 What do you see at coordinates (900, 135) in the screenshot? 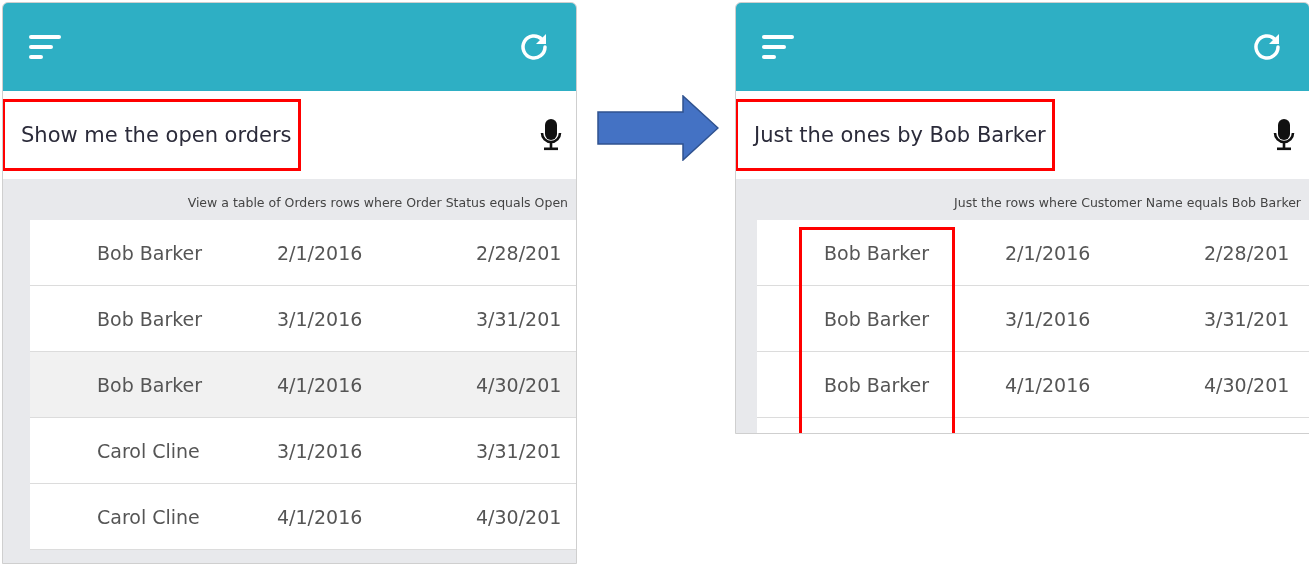
I see `query-text: Just the ones by Bob Barker` at bounding box center [900, 135].